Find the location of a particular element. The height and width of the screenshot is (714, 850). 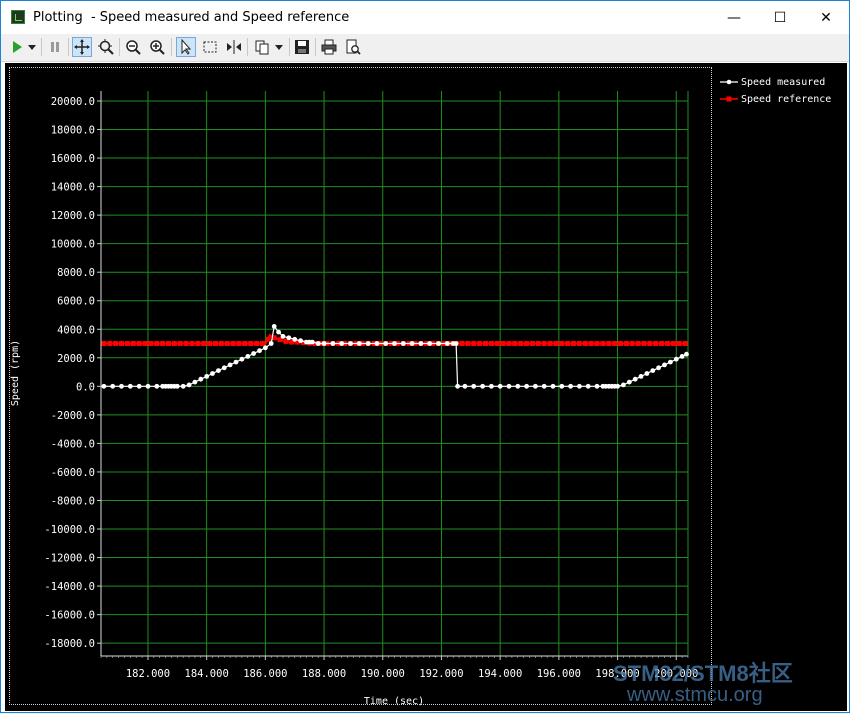

y-tick-label: -18000.0 is located at coordinates (69, 644).